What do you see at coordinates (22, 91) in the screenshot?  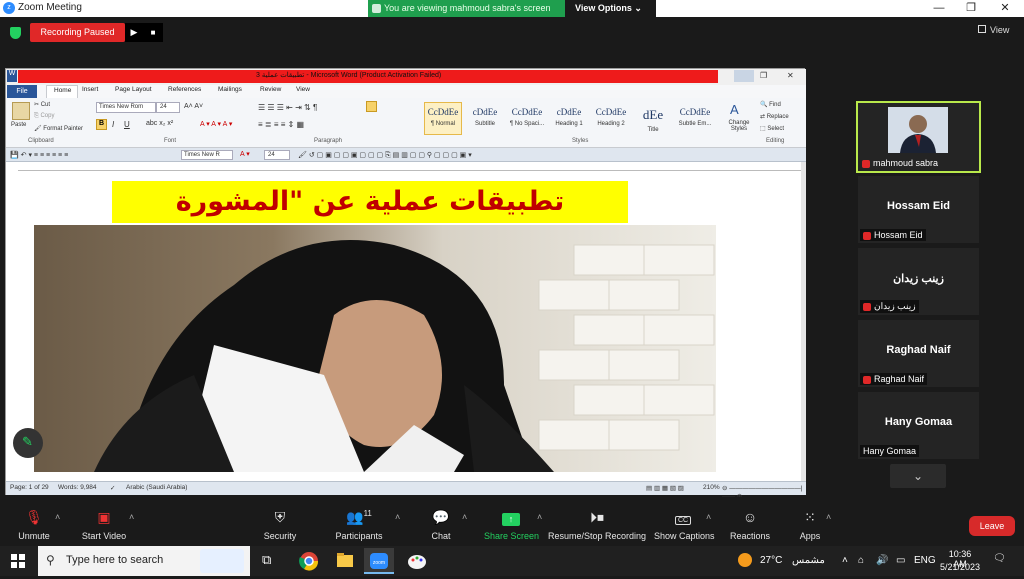 I see `tab-file: File` at bounding box center [22, 91].